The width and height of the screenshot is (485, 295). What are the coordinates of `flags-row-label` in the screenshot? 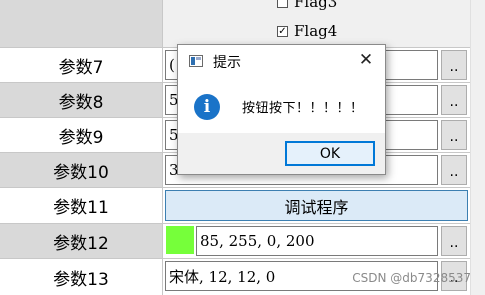 It's located at (81, 23).